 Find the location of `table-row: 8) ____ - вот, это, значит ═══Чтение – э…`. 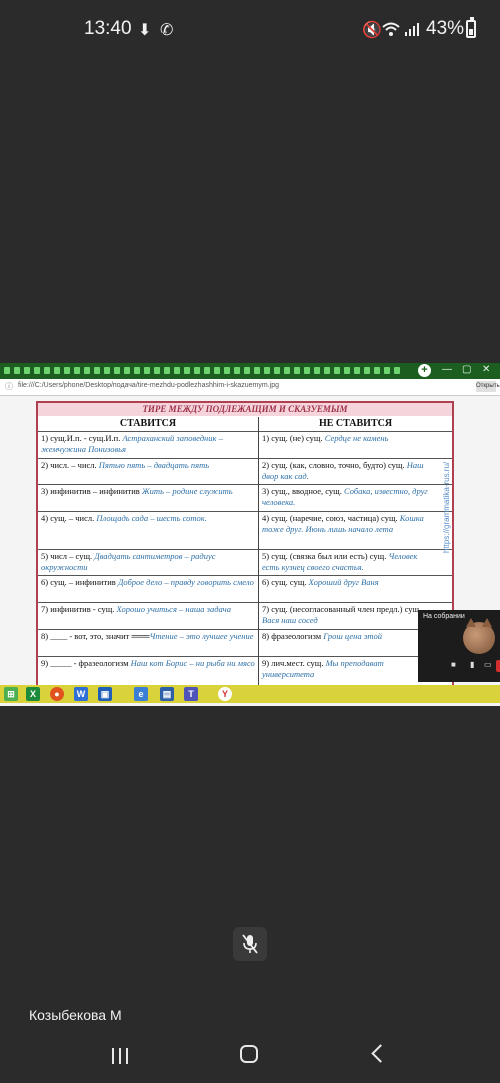

table-row: 8) ____ - вот, это, значит ═══Чтение – э… is located at coordinates (245, 635).